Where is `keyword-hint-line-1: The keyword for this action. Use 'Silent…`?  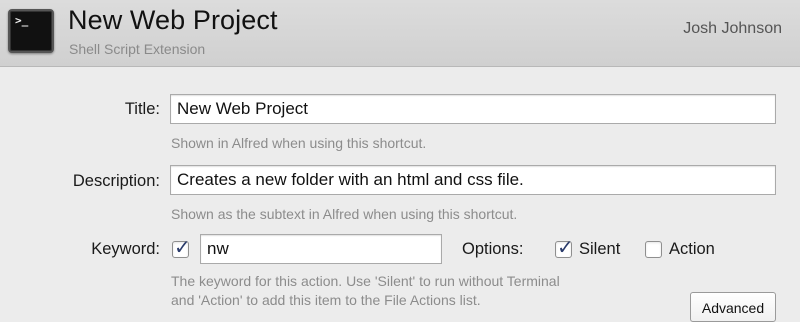
keyword-hint-line-1: The keyword for this action. Use 'Silent… is located at coordinates (365, 281).